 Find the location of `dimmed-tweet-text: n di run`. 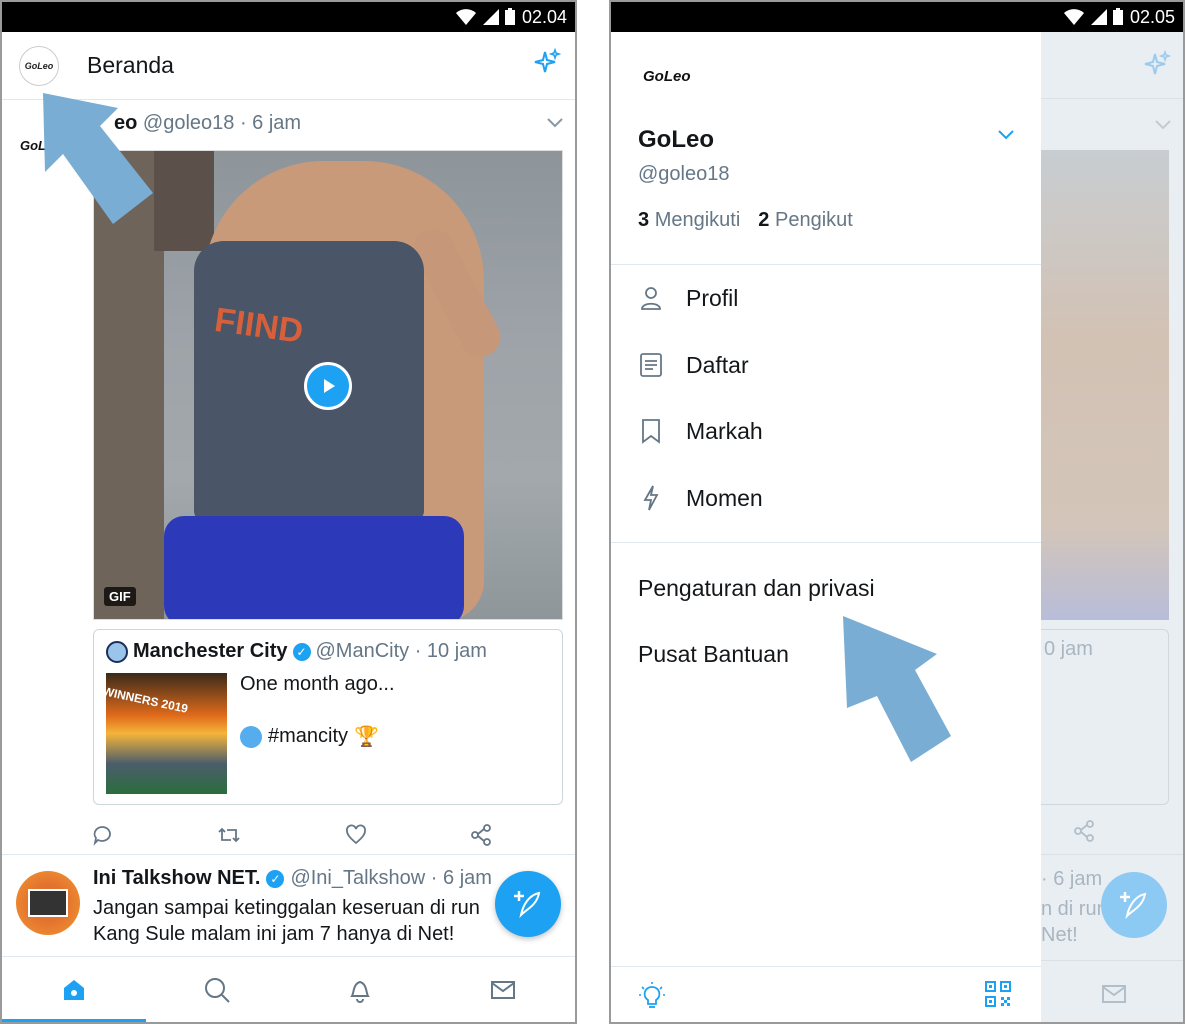

dimmed-tweet-text: n di run is located at coordinates (1074, 909).